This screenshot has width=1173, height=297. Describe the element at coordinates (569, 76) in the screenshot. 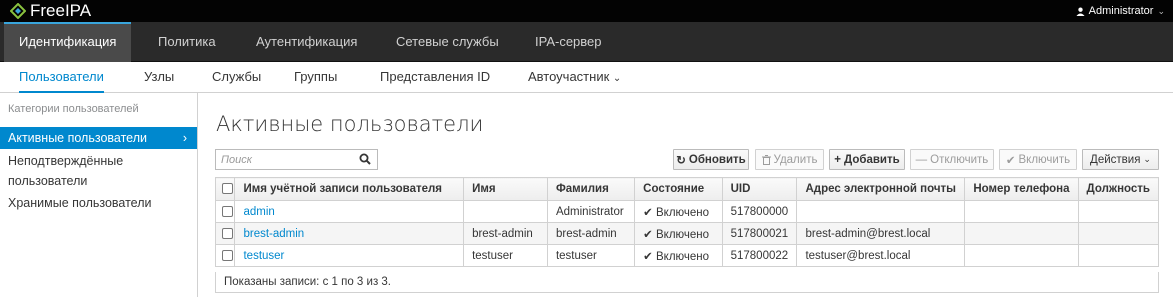

I see `tab-automember-label: Автоучастник` at that location.